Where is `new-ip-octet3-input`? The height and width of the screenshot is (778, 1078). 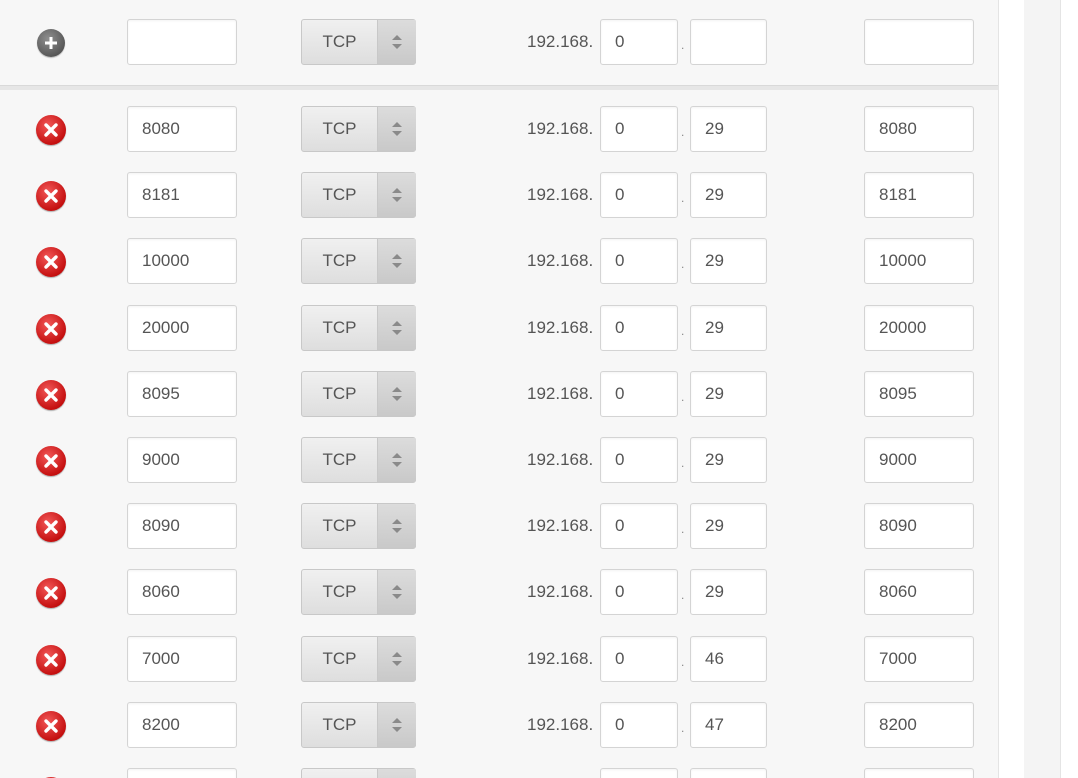
new-ip-octet3-input is located at coordinates (639, 42).